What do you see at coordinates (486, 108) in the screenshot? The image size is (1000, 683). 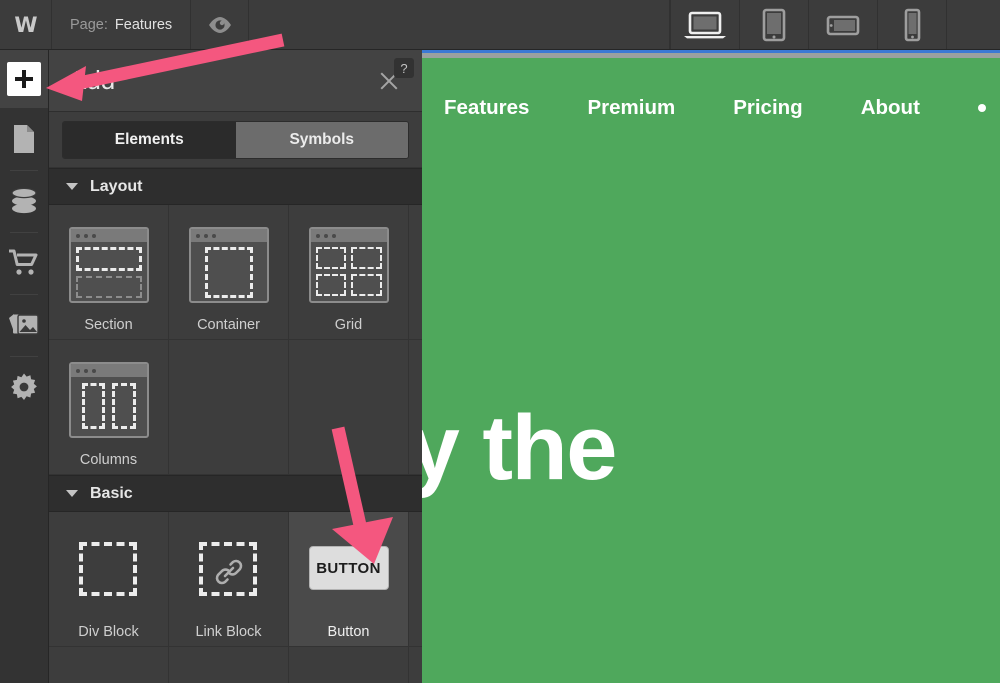 I see `nav-link-features: Features` at bounding box center [486, 108].